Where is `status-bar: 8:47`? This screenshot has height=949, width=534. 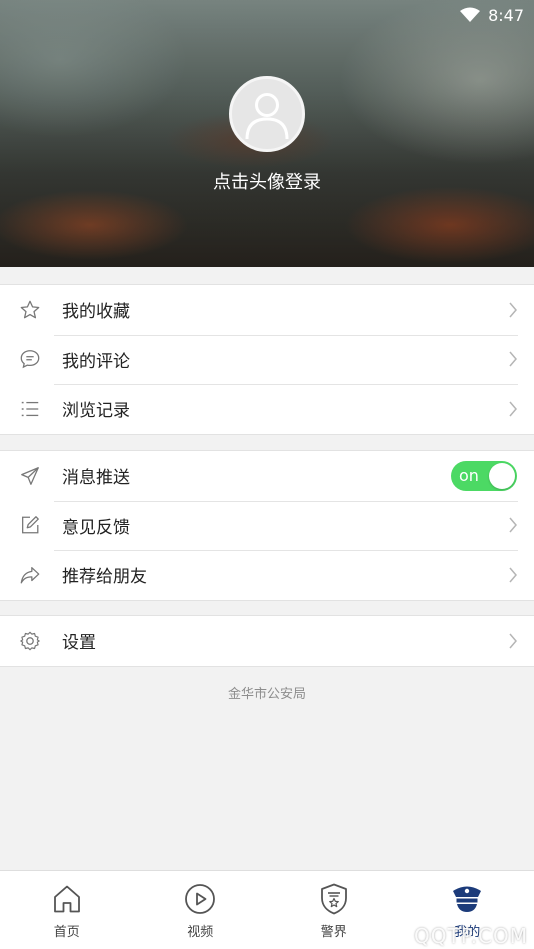 status-bar: 8:47 is located at coordinates (267, 15).